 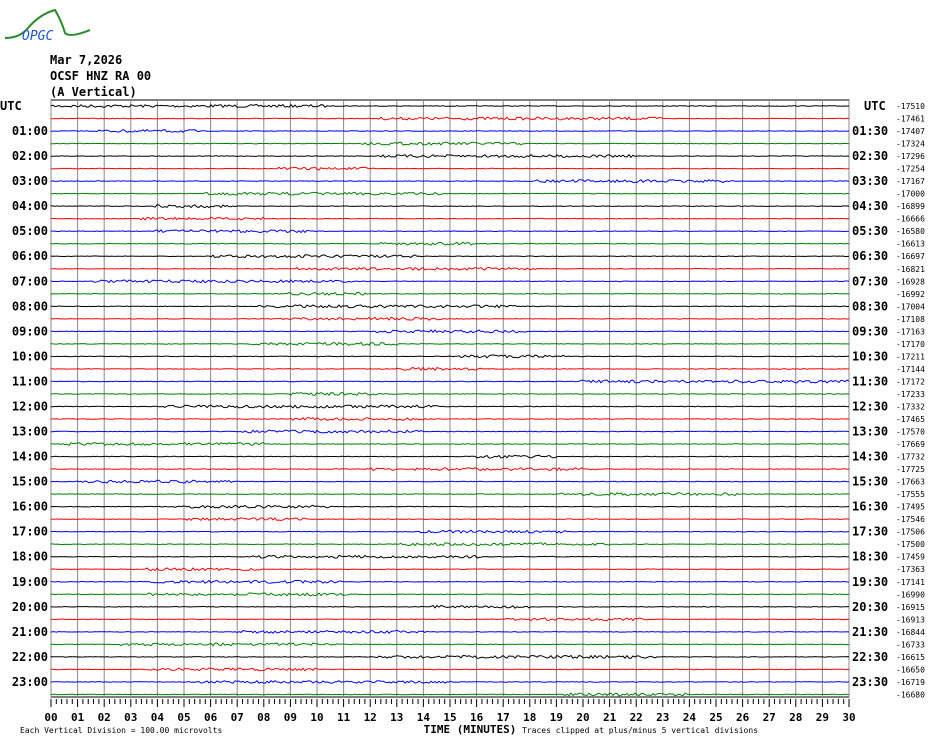 What do you see at coordinates (870, 231) in the screenshot?
I see `right-hour-label: 05:30` at bounding box center [870, 231].